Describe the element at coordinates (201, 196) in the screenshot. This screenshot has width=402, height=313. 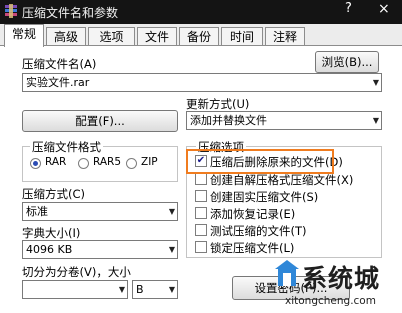
I see `solid-archive-checkbox` at that location.